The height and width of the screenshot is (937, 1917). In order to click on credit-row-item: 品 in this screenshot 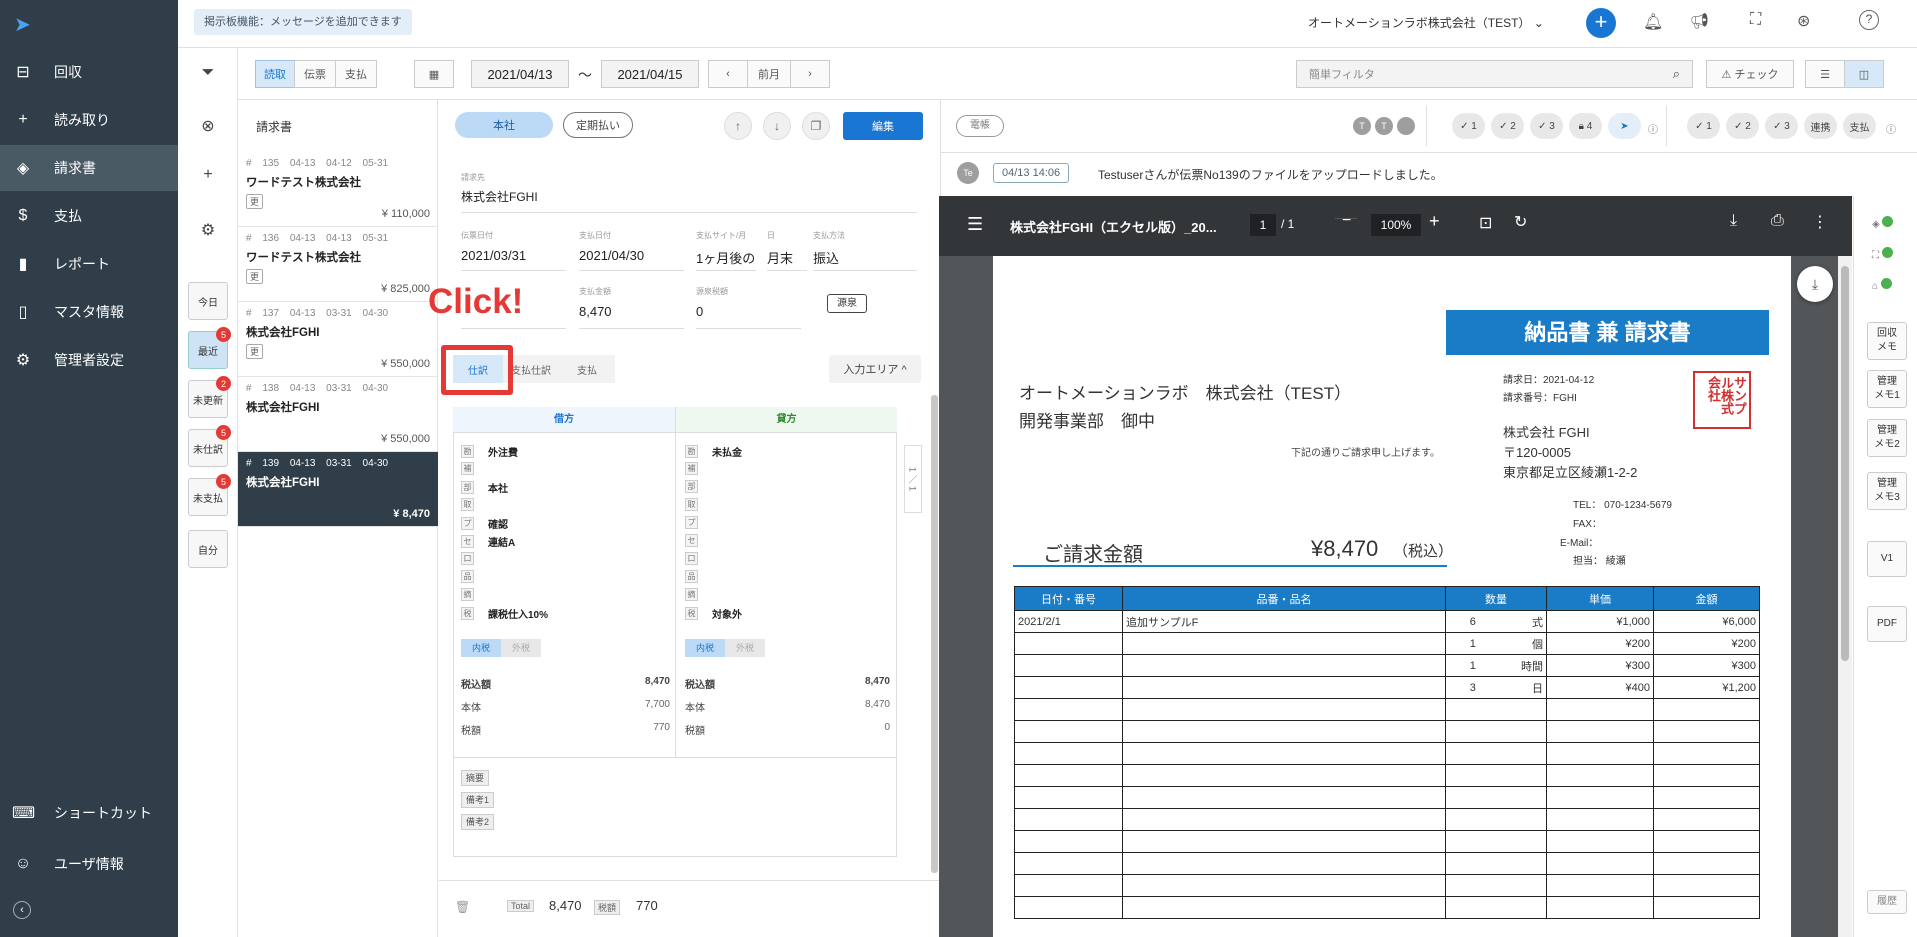, I will do `click(698, 576)`.